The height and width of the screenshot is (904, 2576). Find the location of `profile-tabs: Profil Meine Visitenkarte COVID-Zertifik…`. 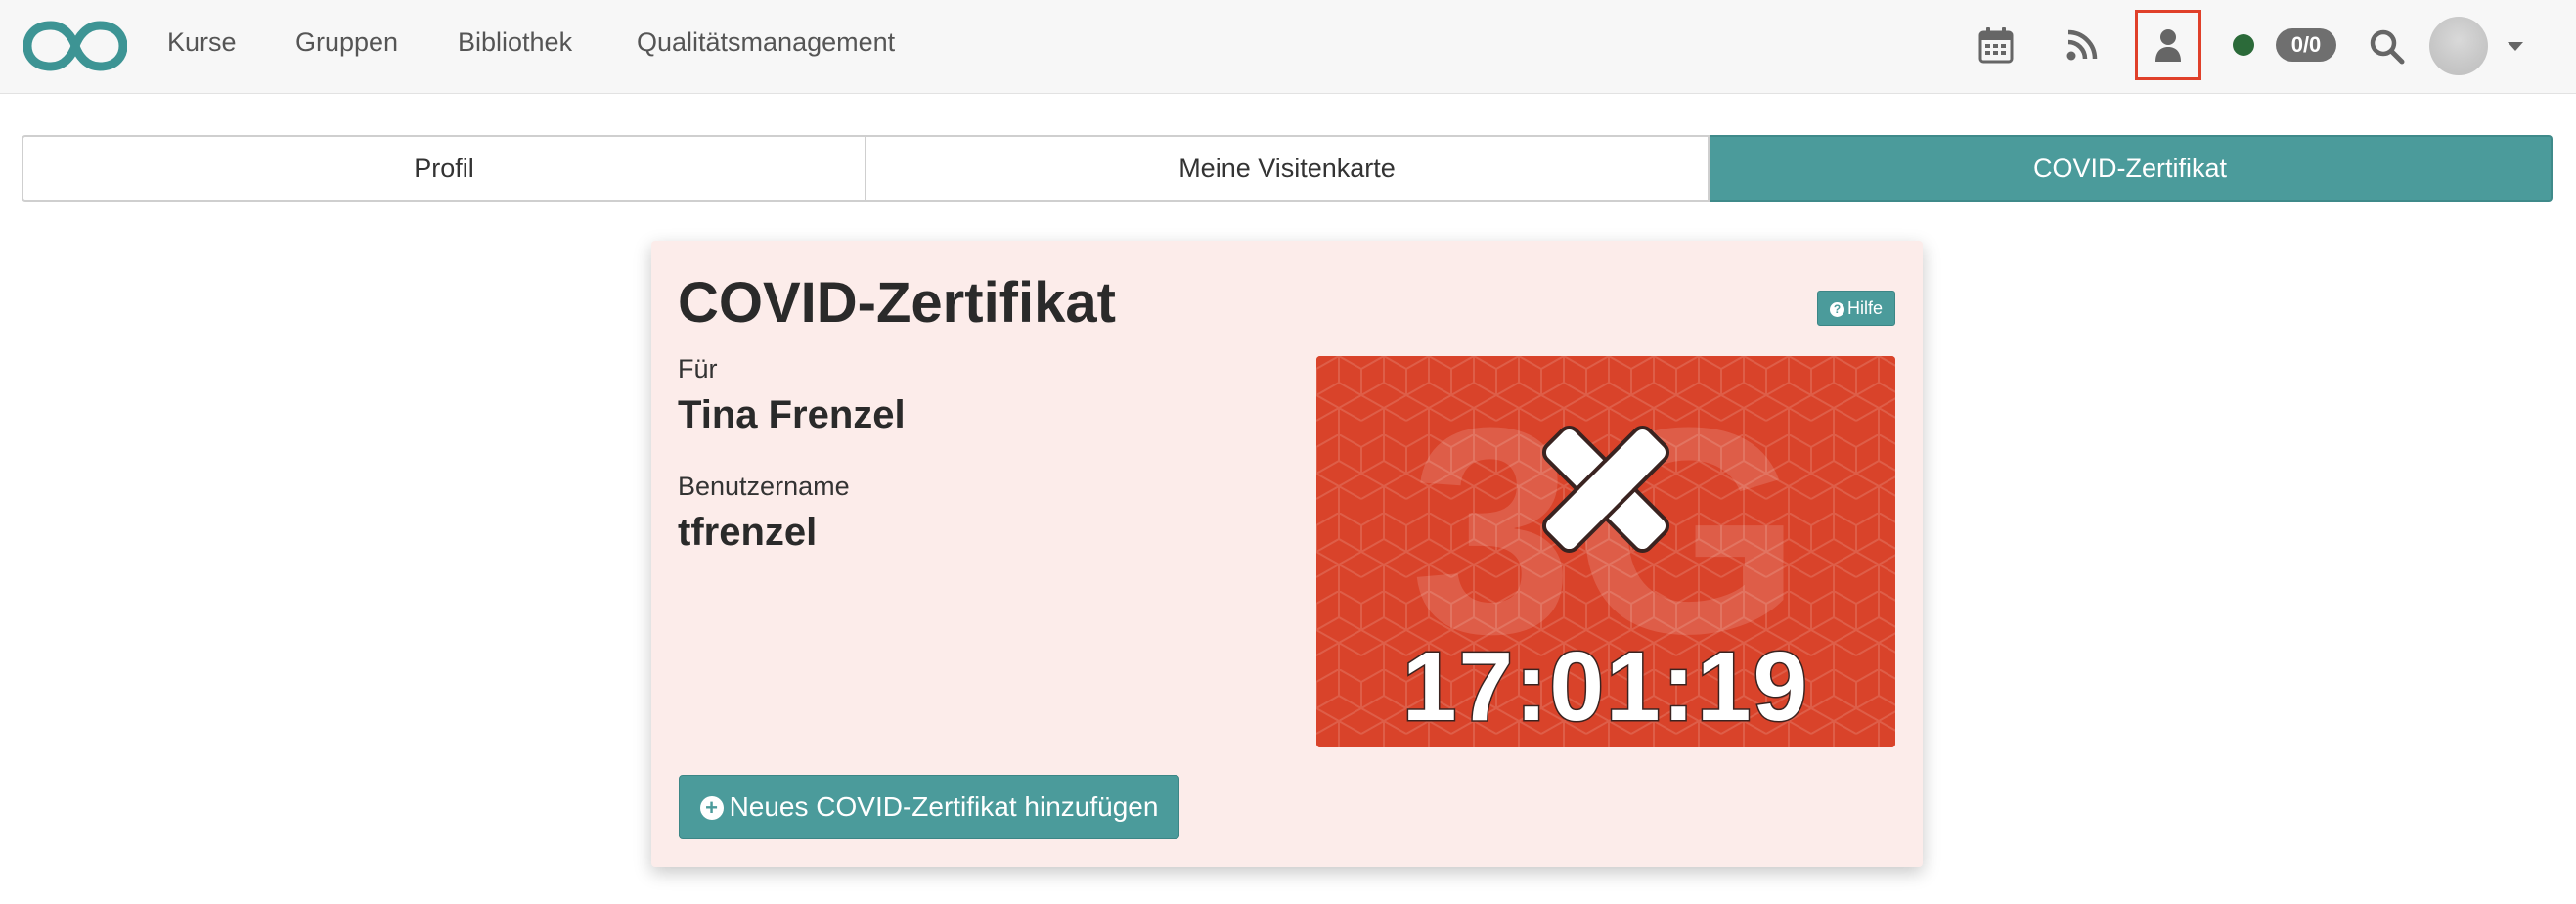

profile-tabs: Profil Meine Visitenkarte COVID-Zertifik… is located at coordinates (1287, 168).